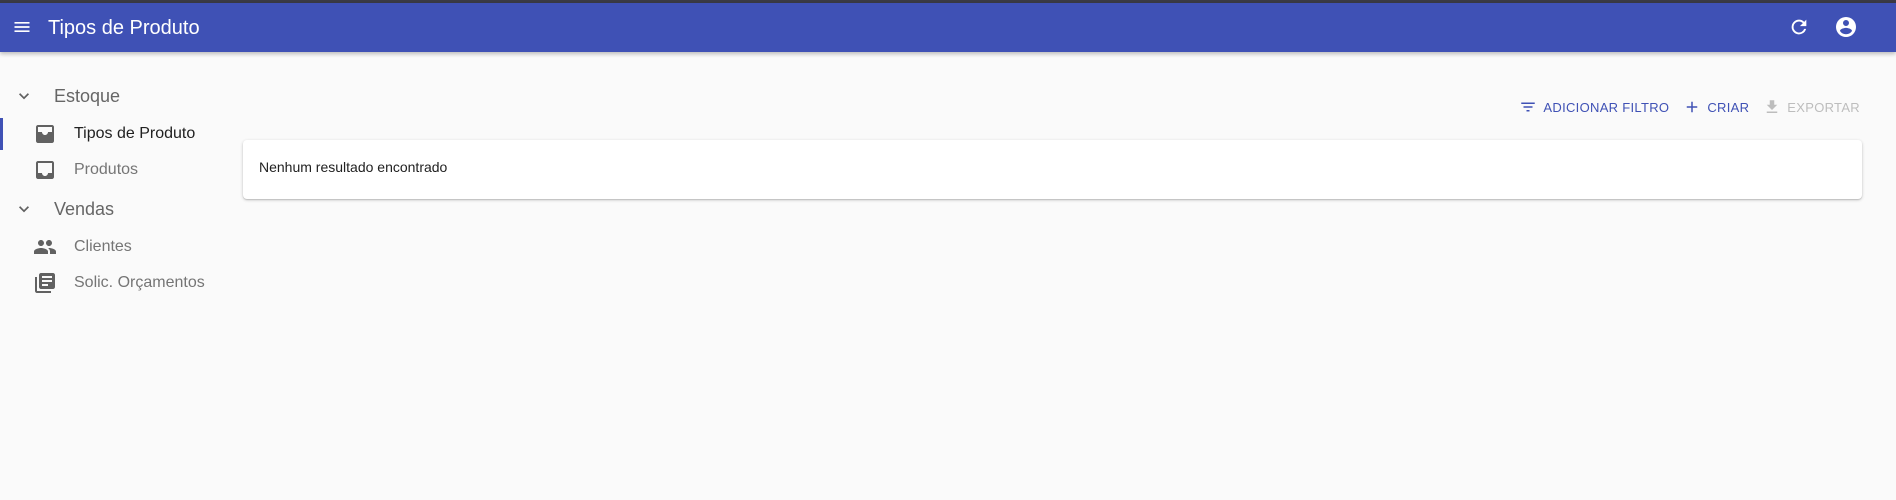 This screenshot has height=500, width=1896. I want to click on refresh-icon, so click(1799, 27).